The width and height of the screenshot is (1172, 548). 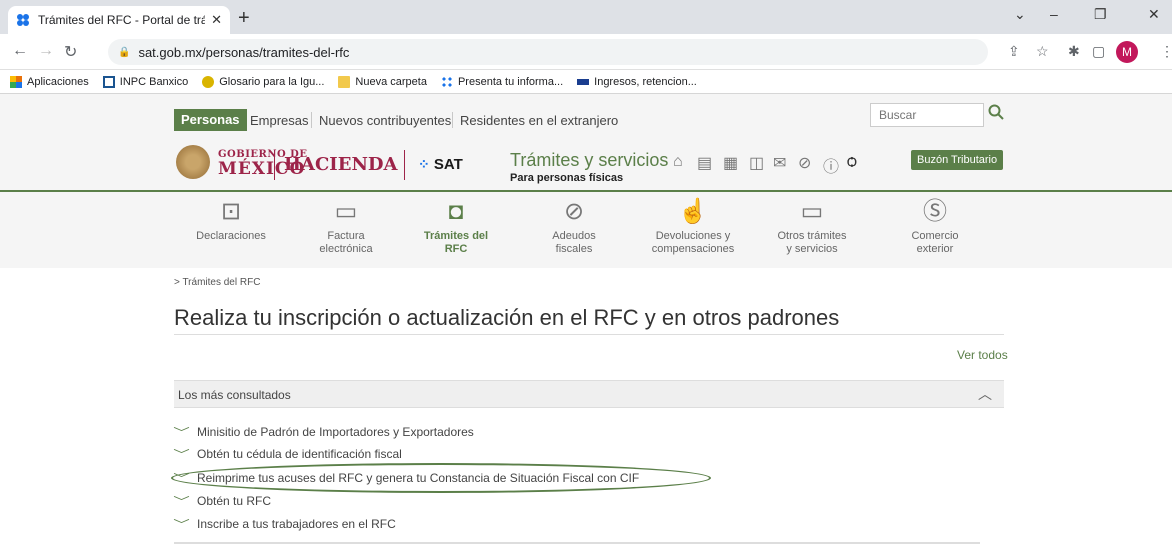 I want to click on list-item: ﹀ Obtén tu RFC, so click(x=222, y=501).